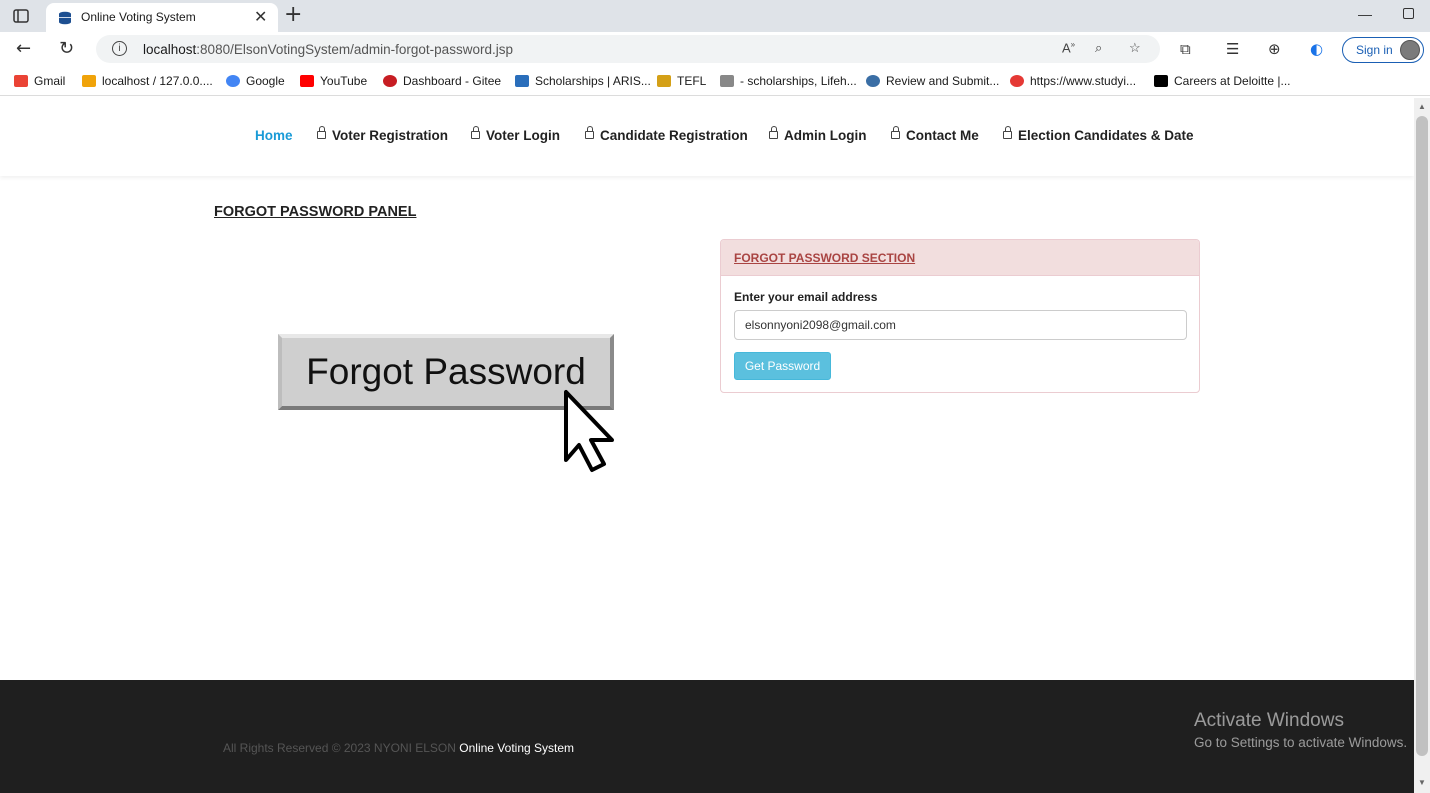 This screenshot has height=793, width=1430. I want to click on bookmark-gitee: Dashboard - Gitee, so click(442, 81).